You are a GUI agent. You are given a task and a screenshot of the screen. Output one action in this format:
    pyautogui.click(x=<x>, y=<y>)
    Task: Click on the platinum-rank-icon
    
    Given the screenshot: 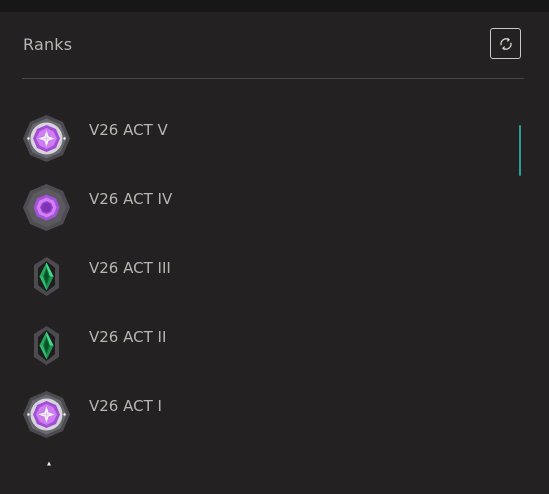 What is the action you would take?
    pyautogui.click(x=46, y=207)
    